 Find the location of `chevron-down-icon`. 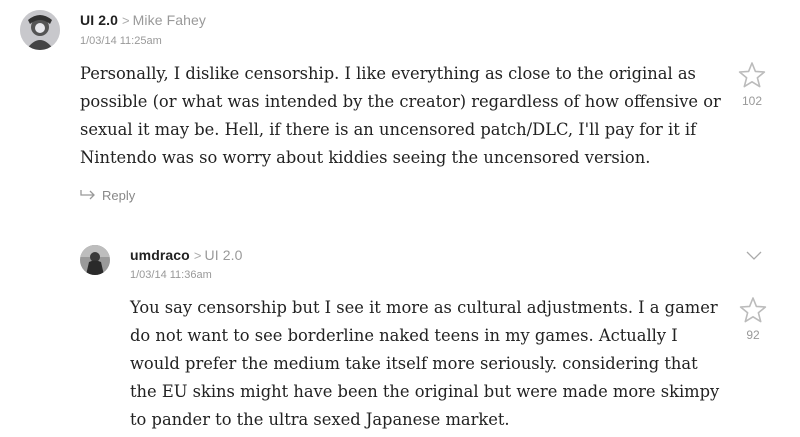

chevron-down-icon is located at coordinates (754, 256).